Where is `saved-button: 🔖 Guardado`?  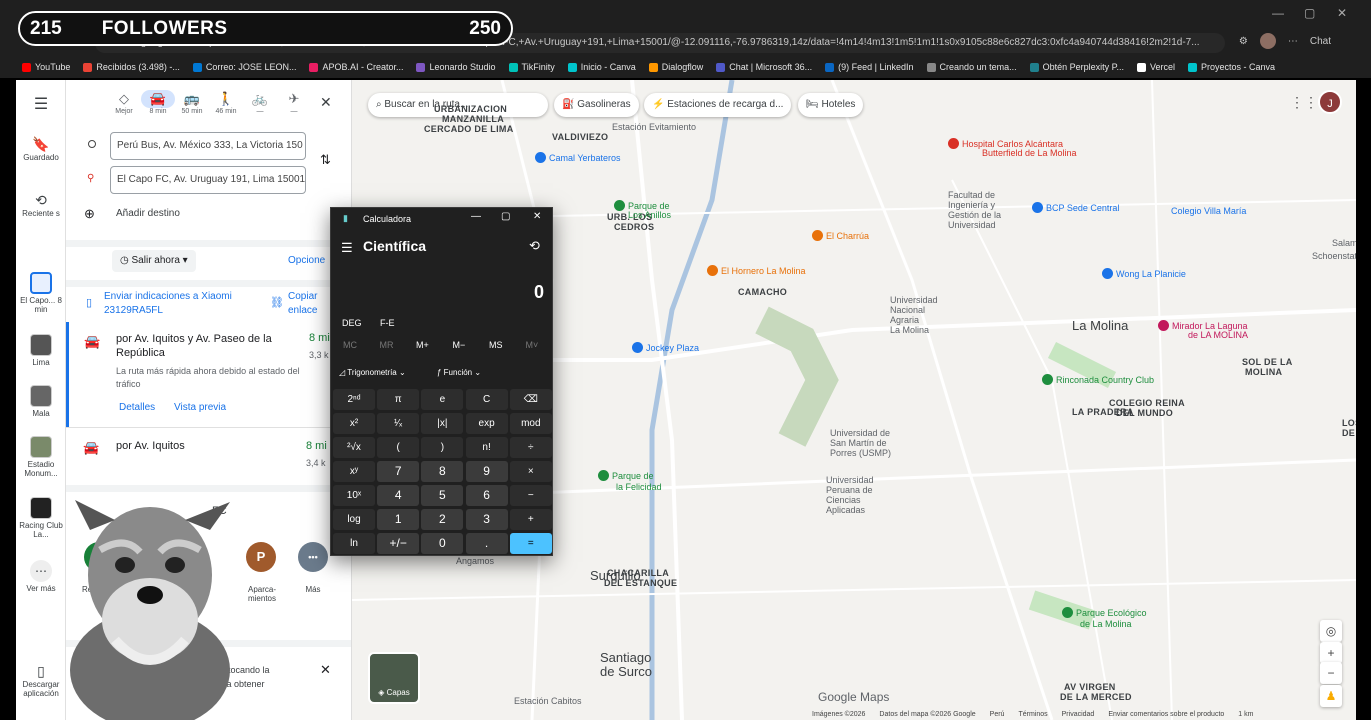
saved-button: 🔖 Guardado is located at coordinates (41, 149).